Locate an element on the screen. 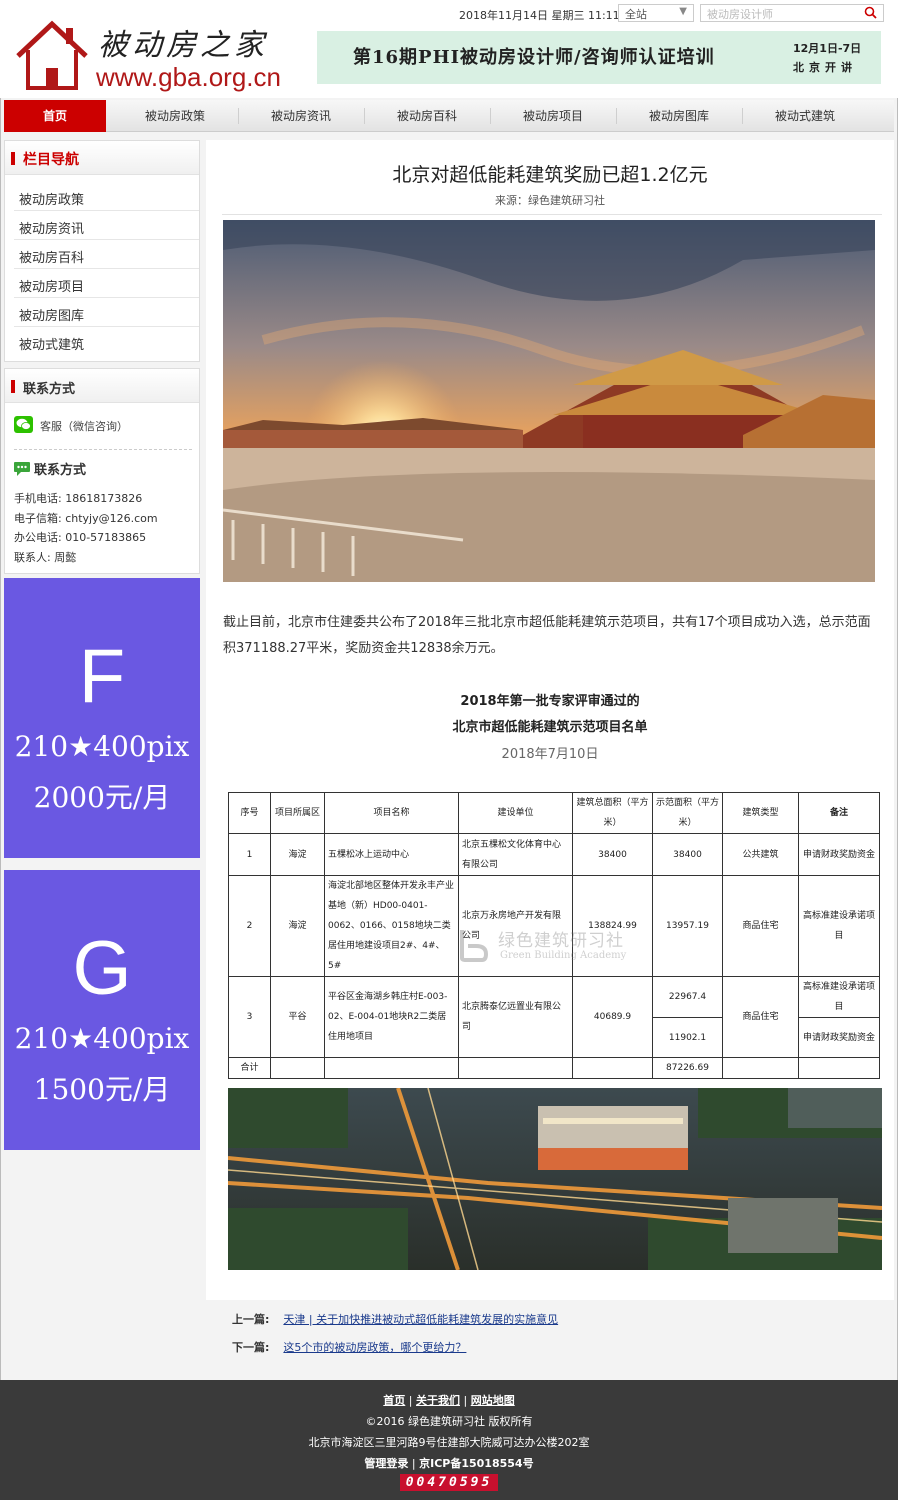 This screenshot has width=898, height=1500. banner-place: 北京开讲 is located at coordinates (825, 67).